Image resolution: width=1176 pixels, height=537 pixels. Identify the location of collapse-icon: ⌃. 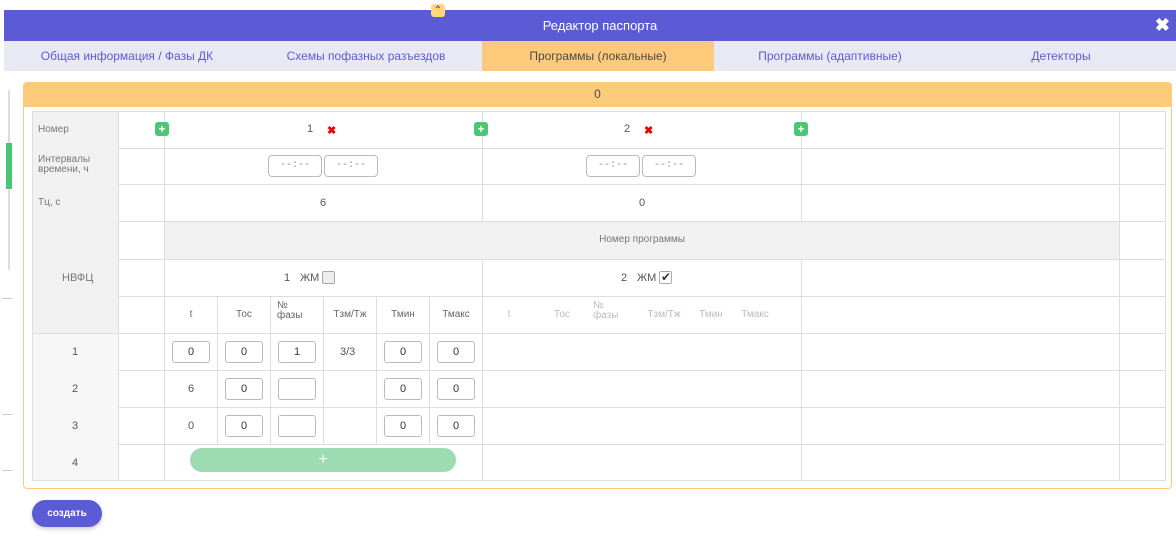
(438, 10).